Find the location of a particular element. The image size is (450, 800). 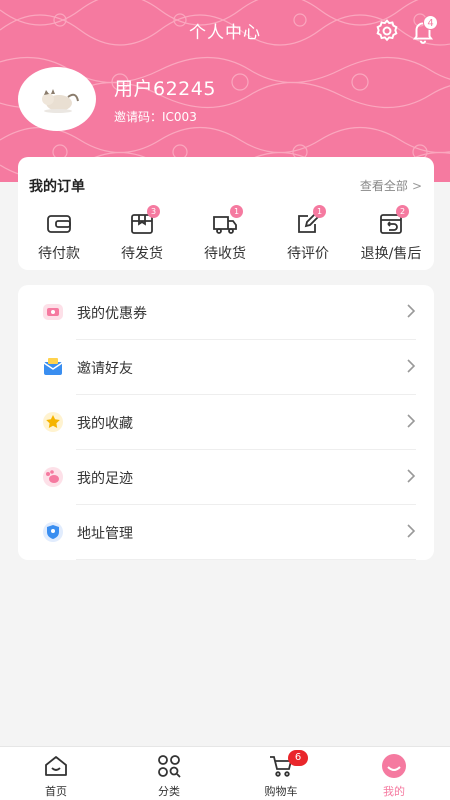

order-count-badge: 3 is located at coordinates (153, 211).